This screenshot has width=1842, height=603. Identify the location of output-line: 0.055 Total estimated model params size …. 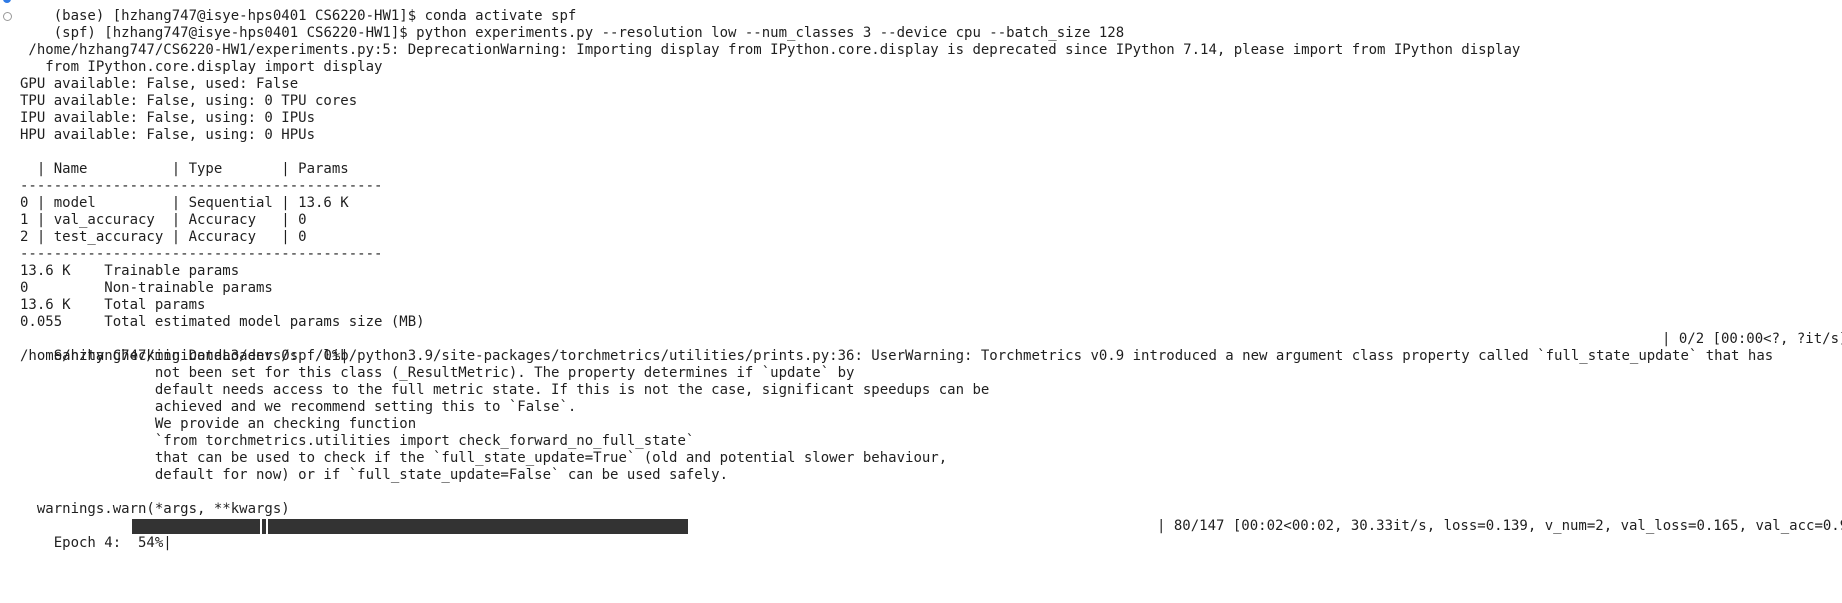
(222, 322).